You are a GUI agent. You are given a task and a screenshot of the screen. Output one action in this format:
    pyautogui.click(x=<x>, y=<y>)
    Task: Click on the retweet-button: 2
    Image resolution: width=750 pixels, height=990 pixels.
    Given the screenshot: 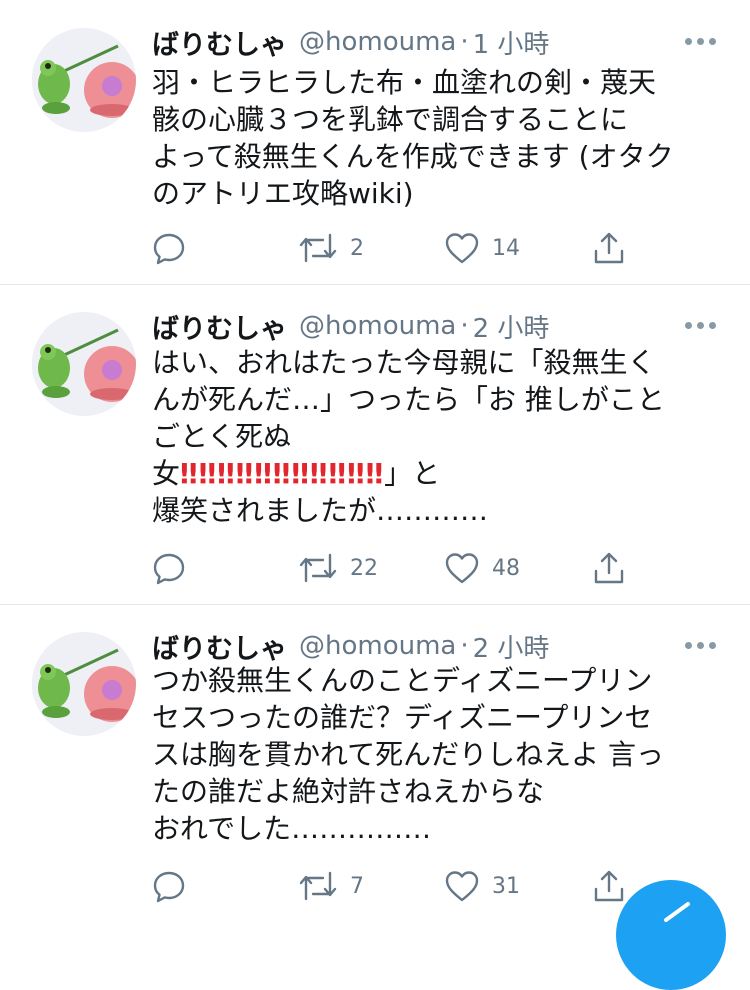 What is the action you would take?
    pyautogui.click(x=331, y=248)
    